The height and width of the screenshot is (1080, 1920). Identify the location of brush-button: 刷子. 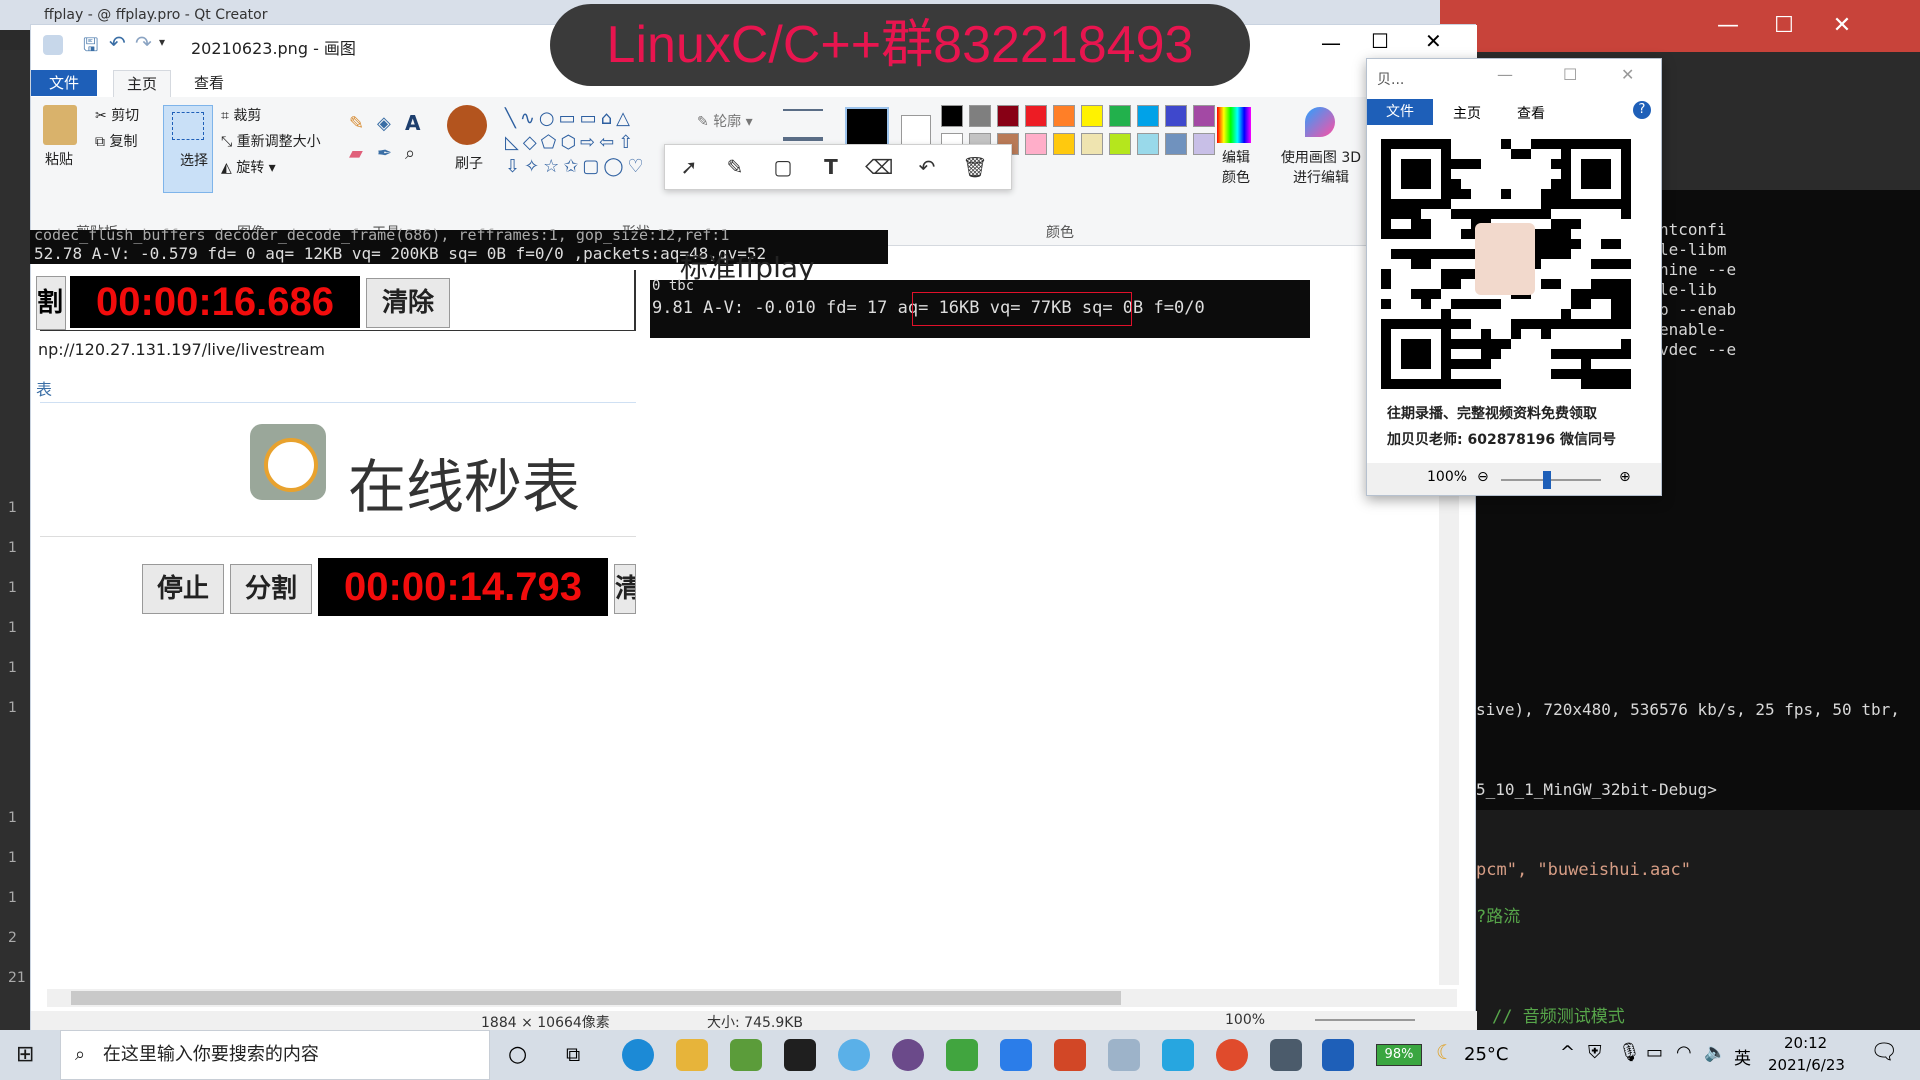
(469, 163).